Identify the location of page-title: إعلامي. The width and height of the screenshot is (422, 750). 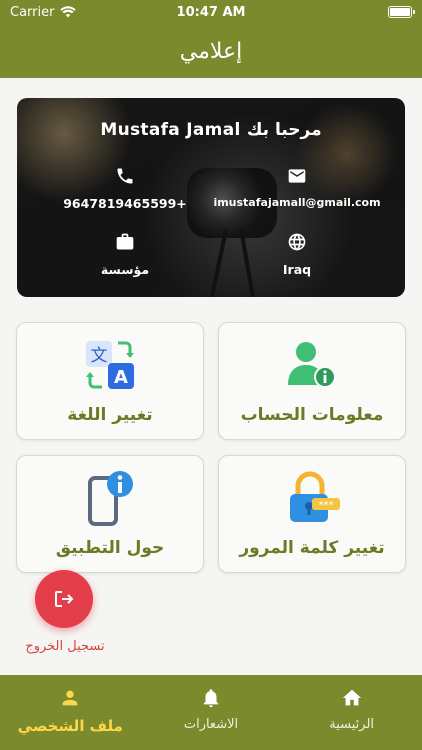
(211, 51).